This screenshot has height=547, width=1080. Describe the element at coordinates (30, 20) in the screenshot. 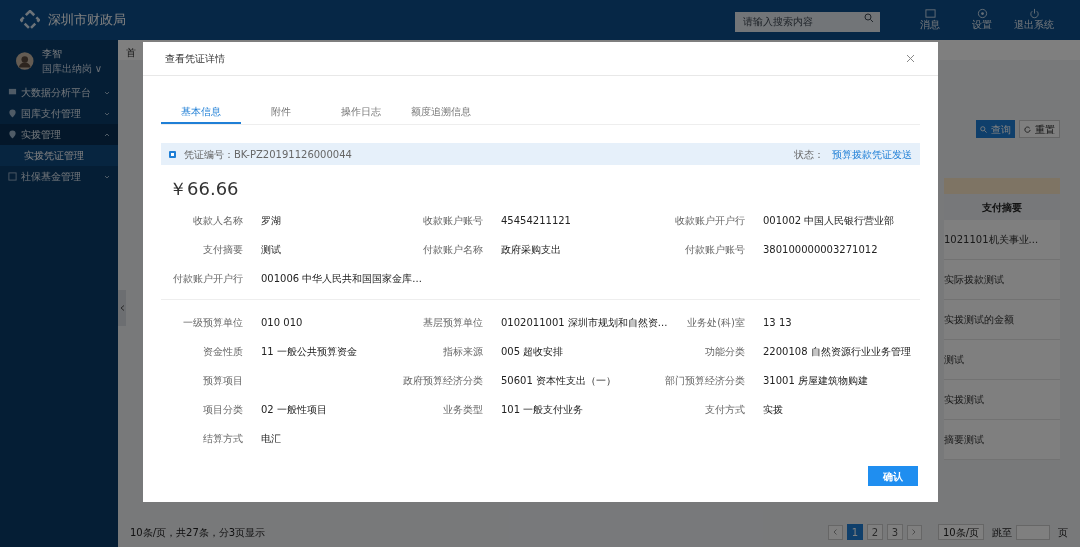

I see `logo-icon` at that location.